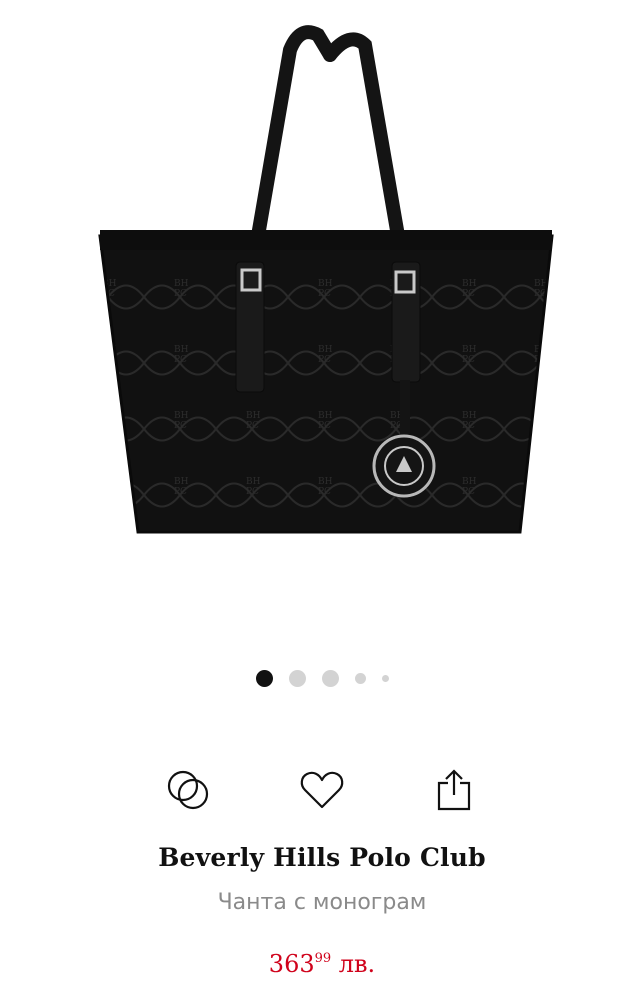 The height and width of the screenshot is (1000, 644). I want to click on share-icon, so click(454, 790).